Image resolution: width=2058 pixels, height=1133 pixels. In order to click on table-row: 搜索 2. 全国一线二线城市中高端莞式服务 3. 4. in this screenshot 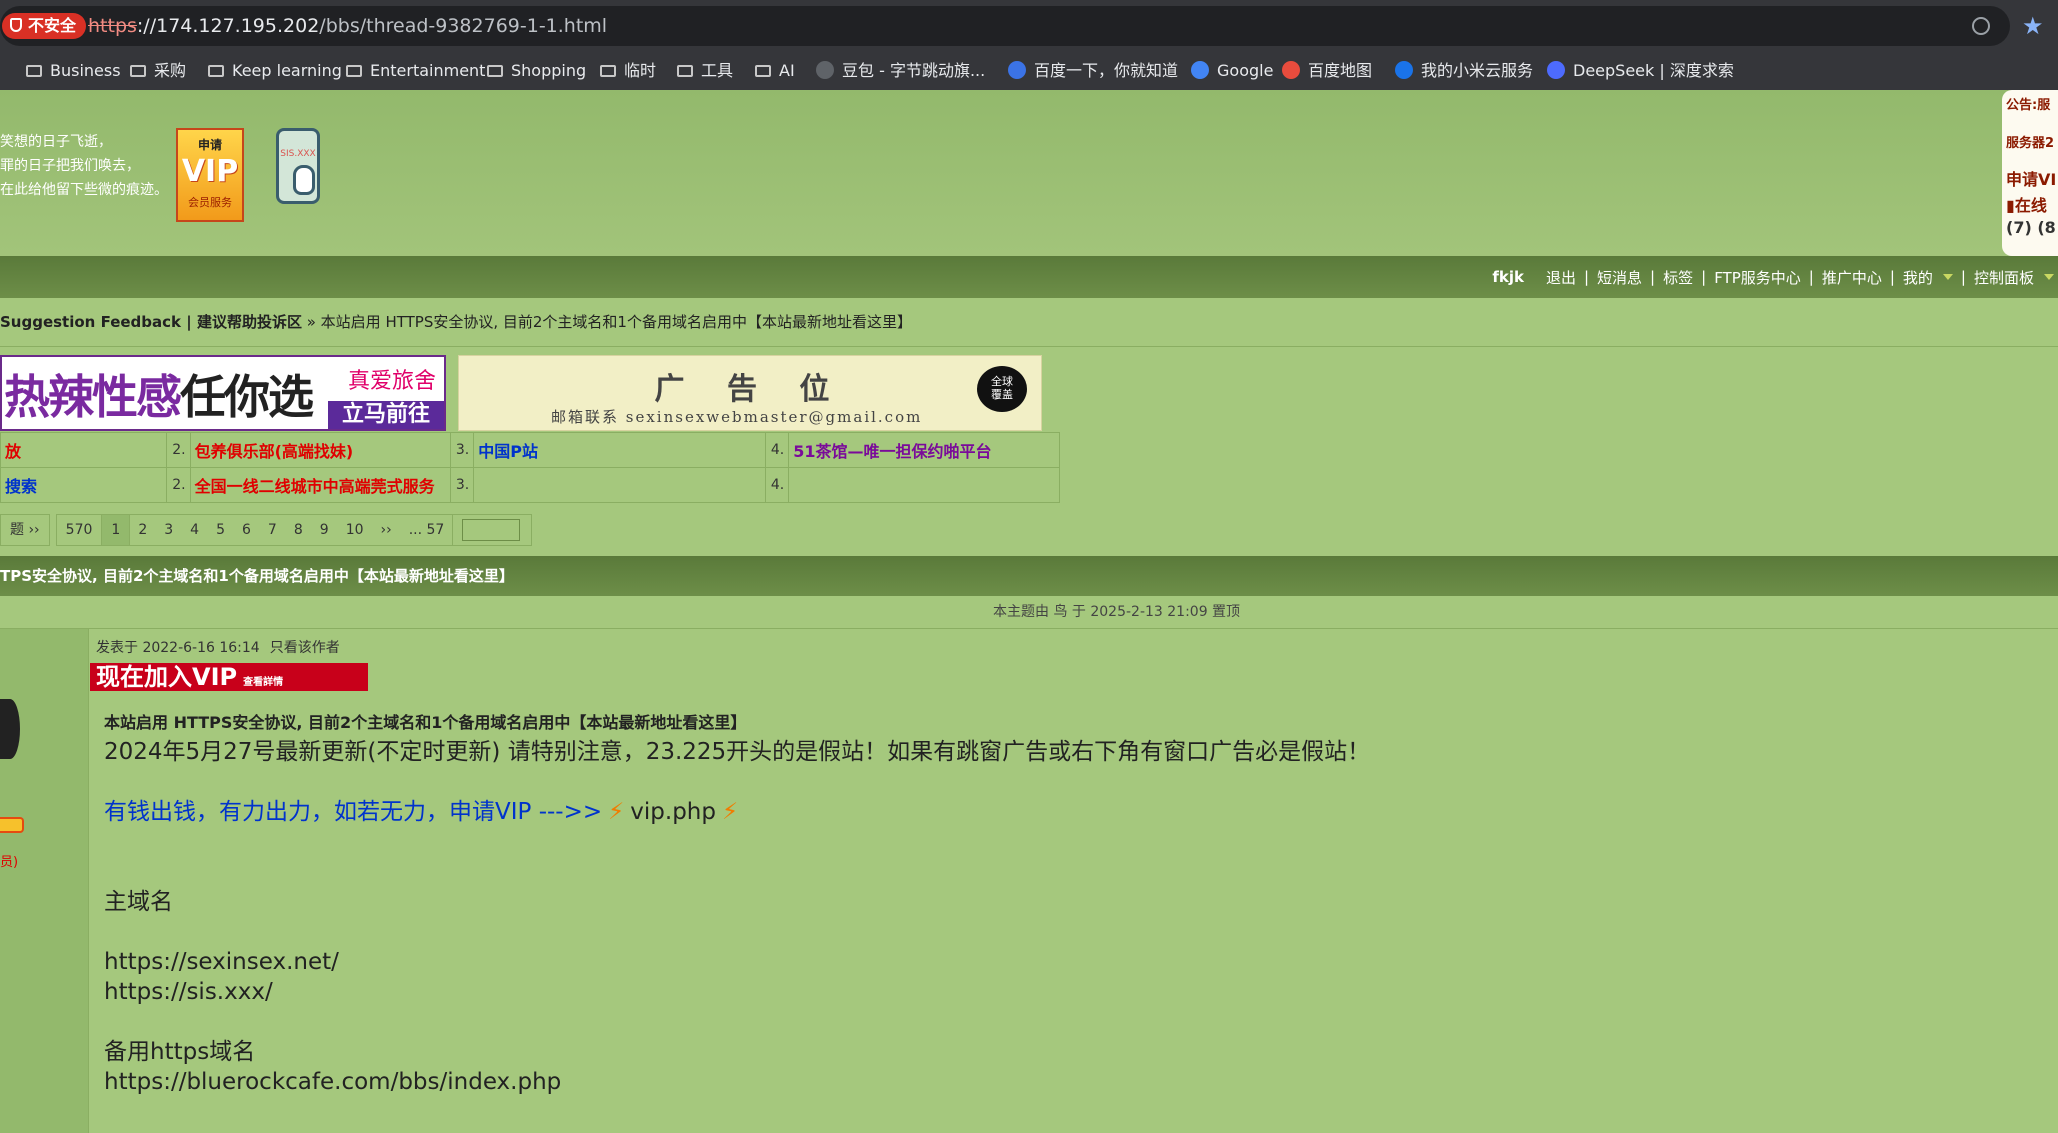, I will do `click(530, 485)`.